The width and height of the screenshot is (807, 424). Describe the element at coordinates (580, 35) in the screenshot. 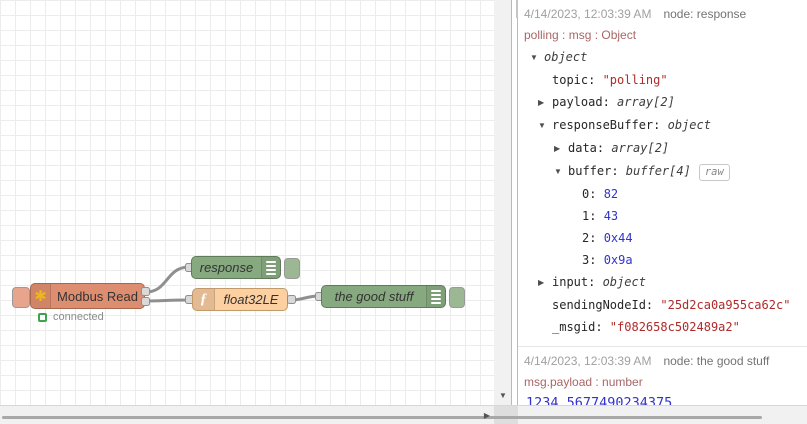

I see `message-property-path: polling : msg : Object` at that location.